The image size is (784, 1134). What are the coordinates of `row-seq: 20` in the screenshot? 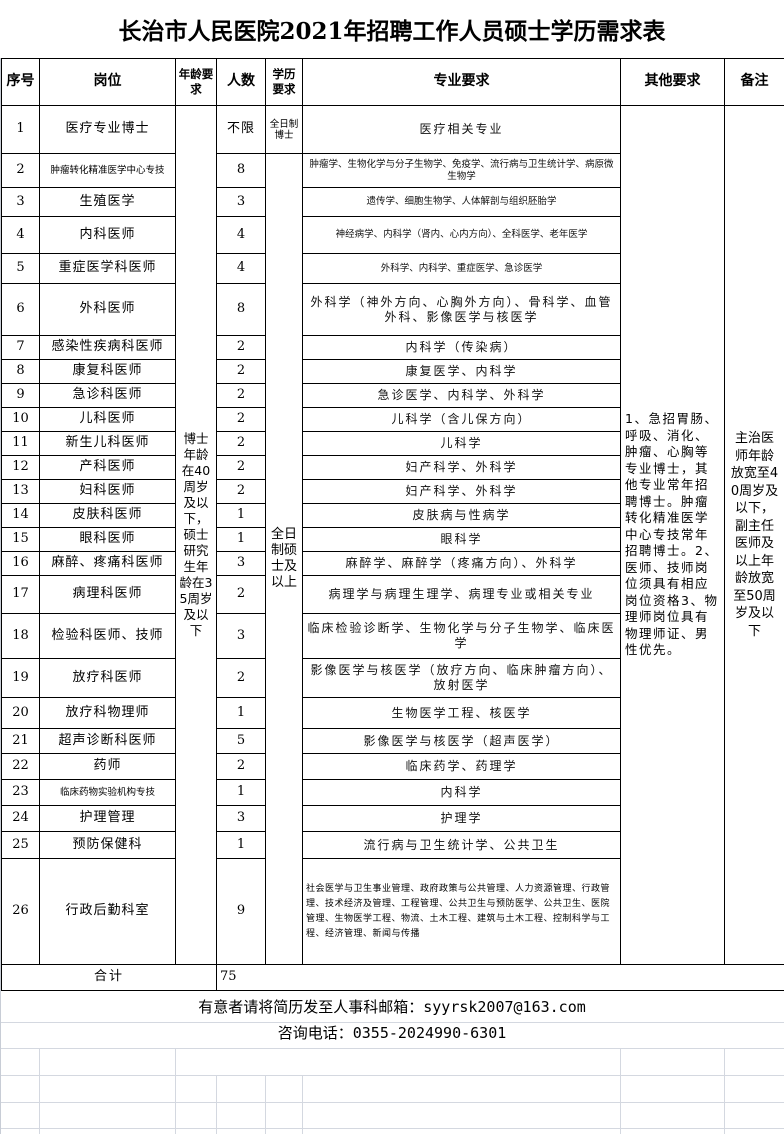 It's located at (20, 713).